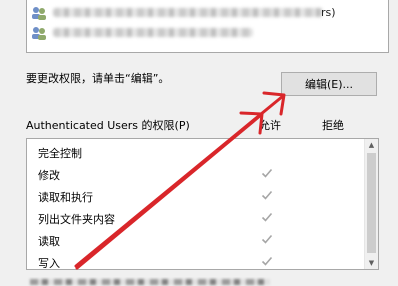 This screenshot has width=398, height=286. What do you see at coordinates (60, 153) in the screenshot?
I see `permission-label: 完全控制` at bounding box center [60, 153].